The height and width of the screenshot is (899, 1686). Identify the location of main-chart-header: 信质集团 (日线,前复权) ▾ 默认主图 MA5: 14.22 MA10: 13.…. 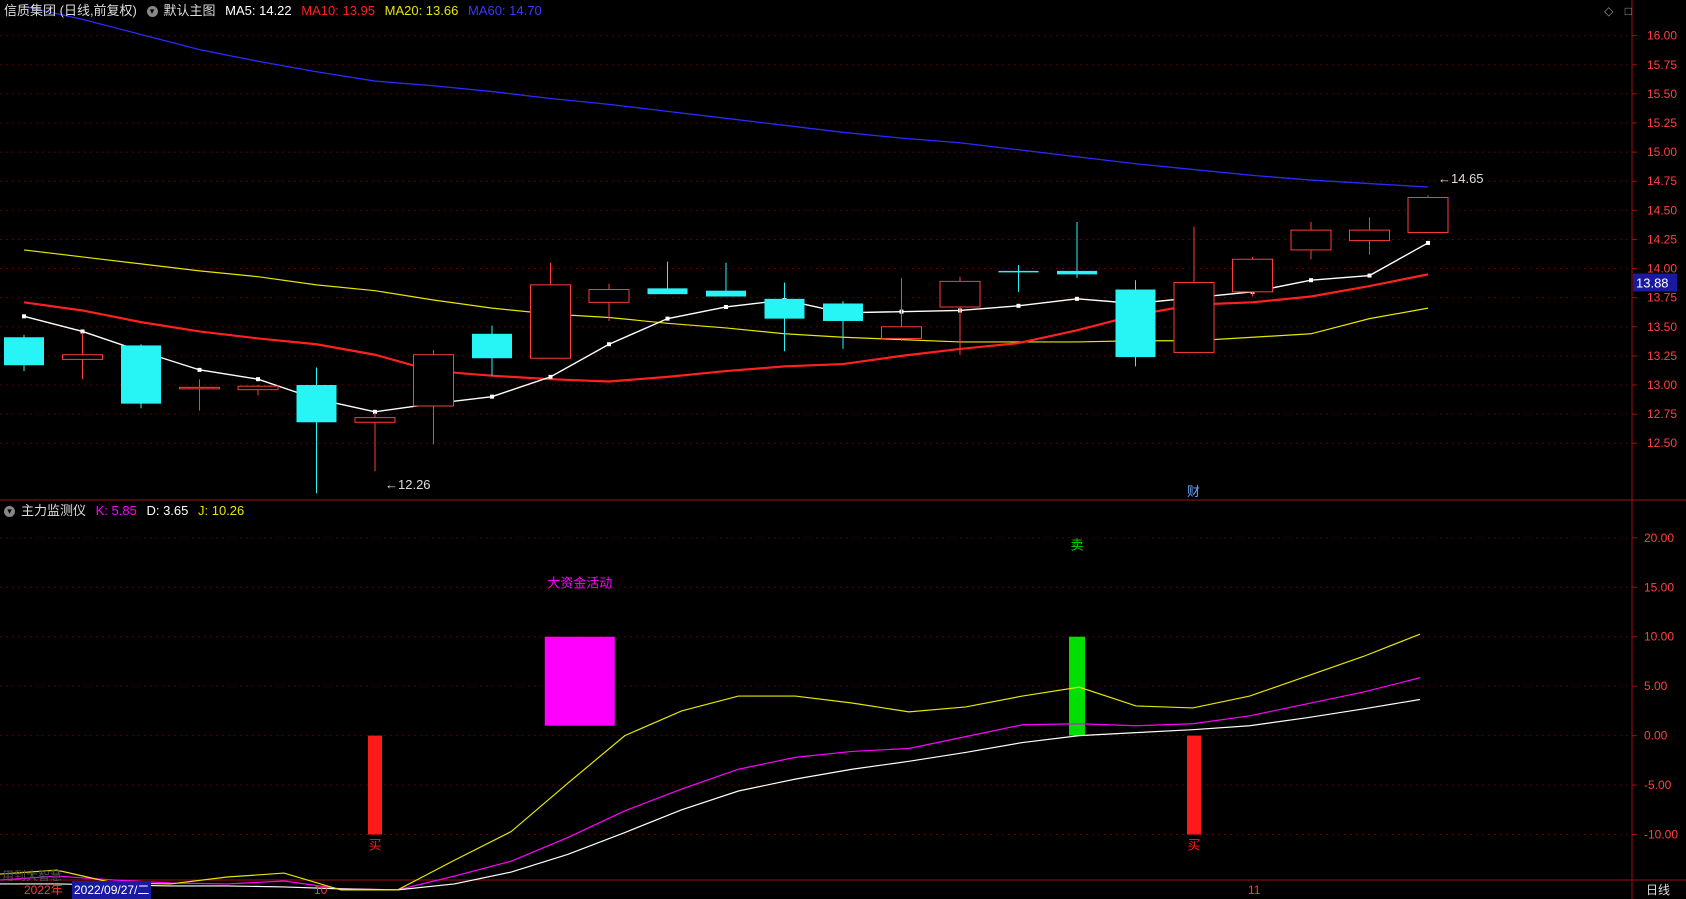
(274, 11).